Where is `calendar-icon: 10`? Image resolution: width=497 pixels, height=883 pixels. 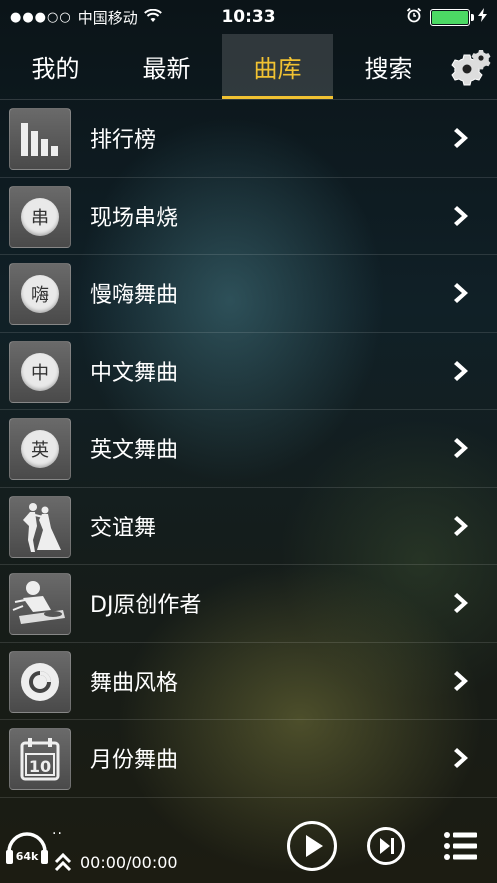 calendar-icon: 10 is located at coordinates (40, 759).